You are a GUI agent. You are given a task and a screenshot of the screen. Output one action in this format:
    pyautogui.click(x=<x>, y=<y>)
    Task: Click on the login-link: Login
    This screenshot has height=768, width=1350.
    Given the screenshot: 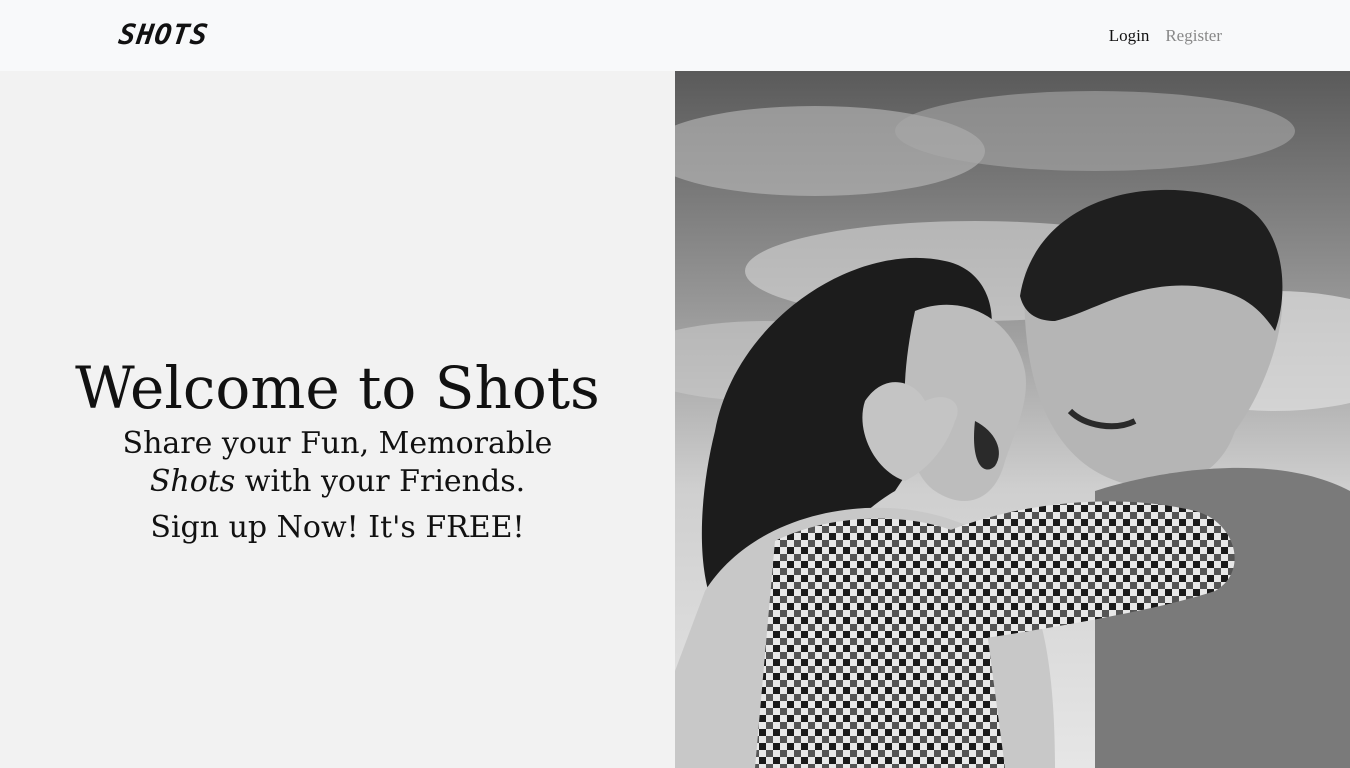 What is the action you would take?
    pyautogui.click(x=1129, y=36)
    